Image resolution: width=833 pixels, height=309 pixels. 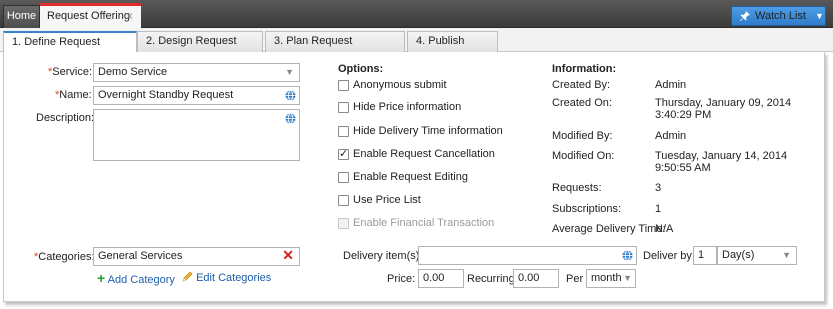 What do you see at coordinates (658, 209) in the screenshot?
I see `subscriptions-value: 1` at bounding box center [658, 209].